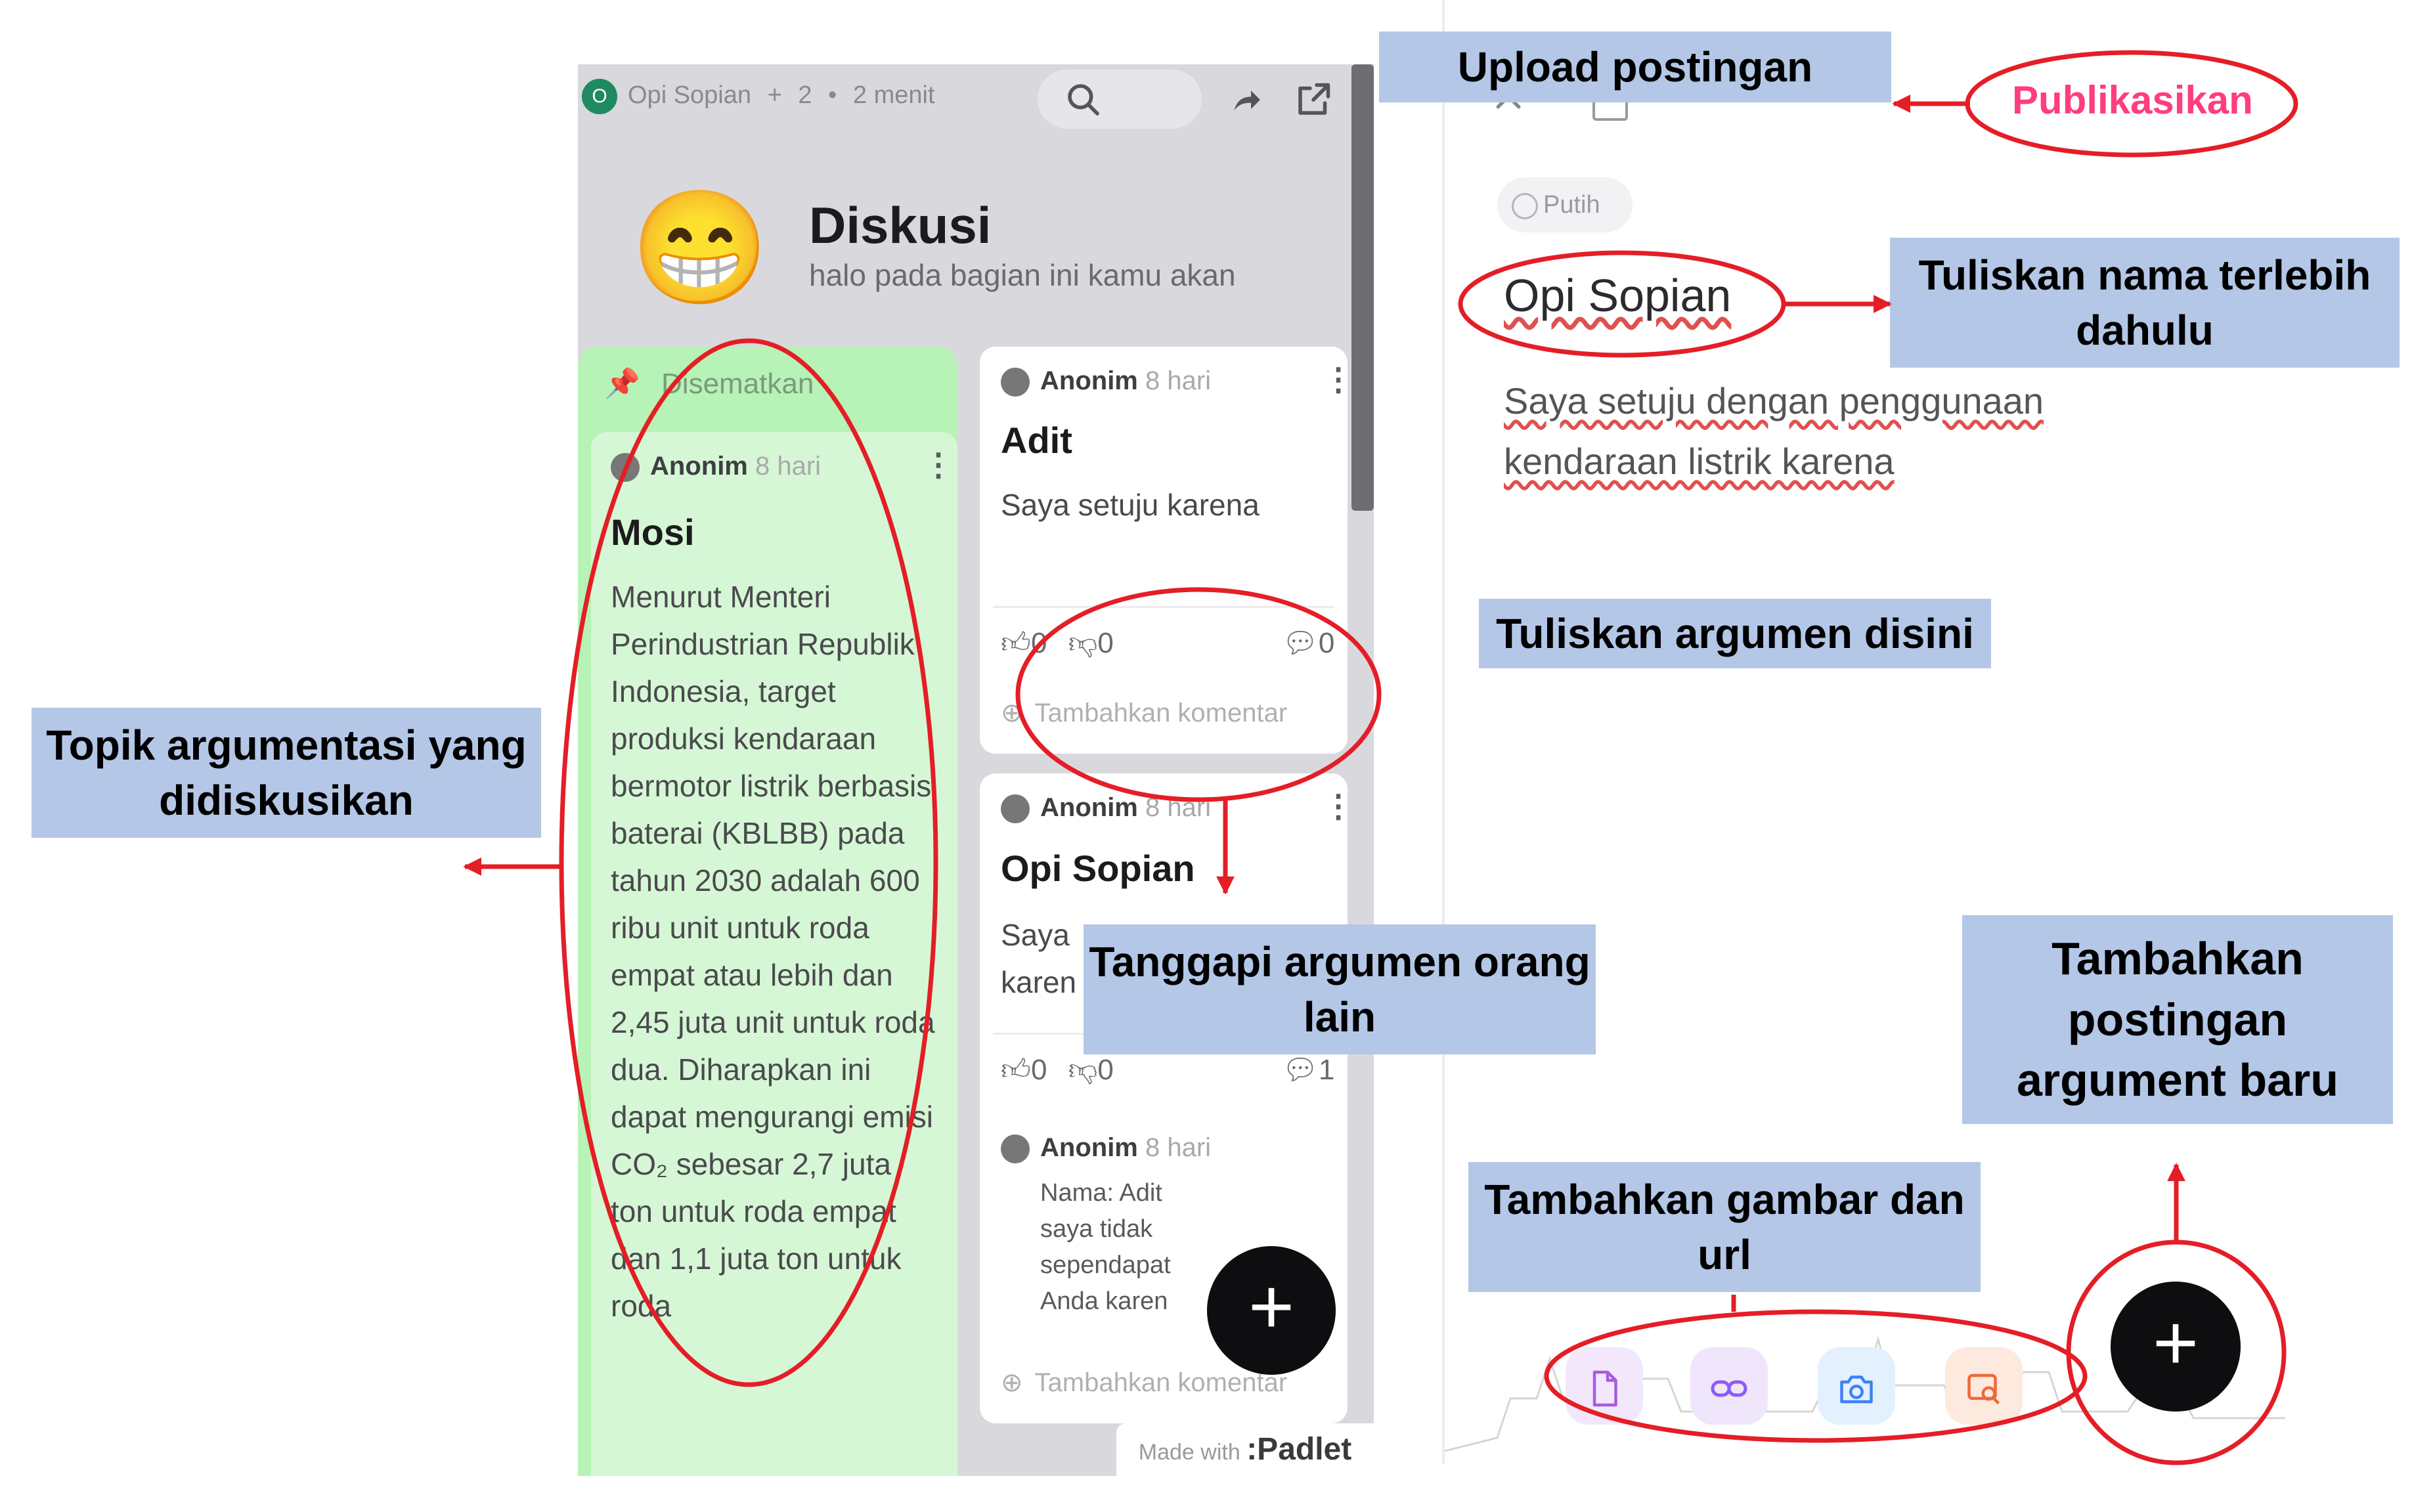 The width and height of the screenshot is (2435, 1512). Describe the element at coordinates (1816, 1376) in the screenshot. I see `media-highlight` at that location.